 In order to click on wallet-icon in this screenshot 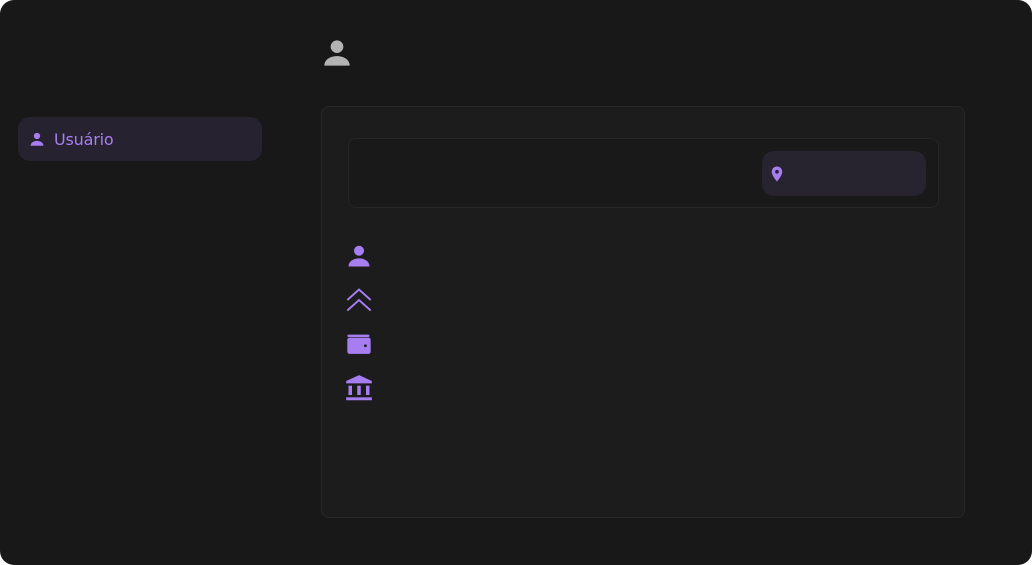, I will do `click(359, 344)`.